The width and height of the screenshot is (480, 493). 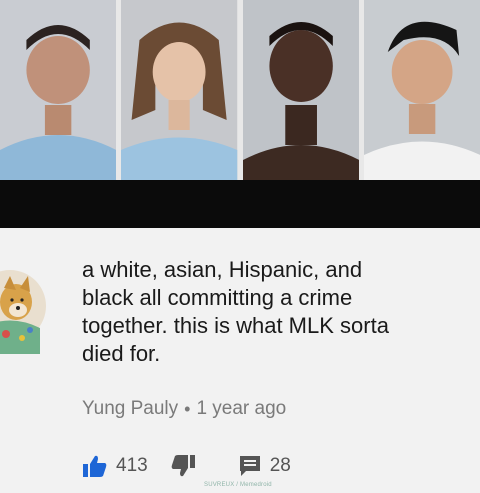 I want to click on author-name: Yung Pauly, so click(x=130, y=409).